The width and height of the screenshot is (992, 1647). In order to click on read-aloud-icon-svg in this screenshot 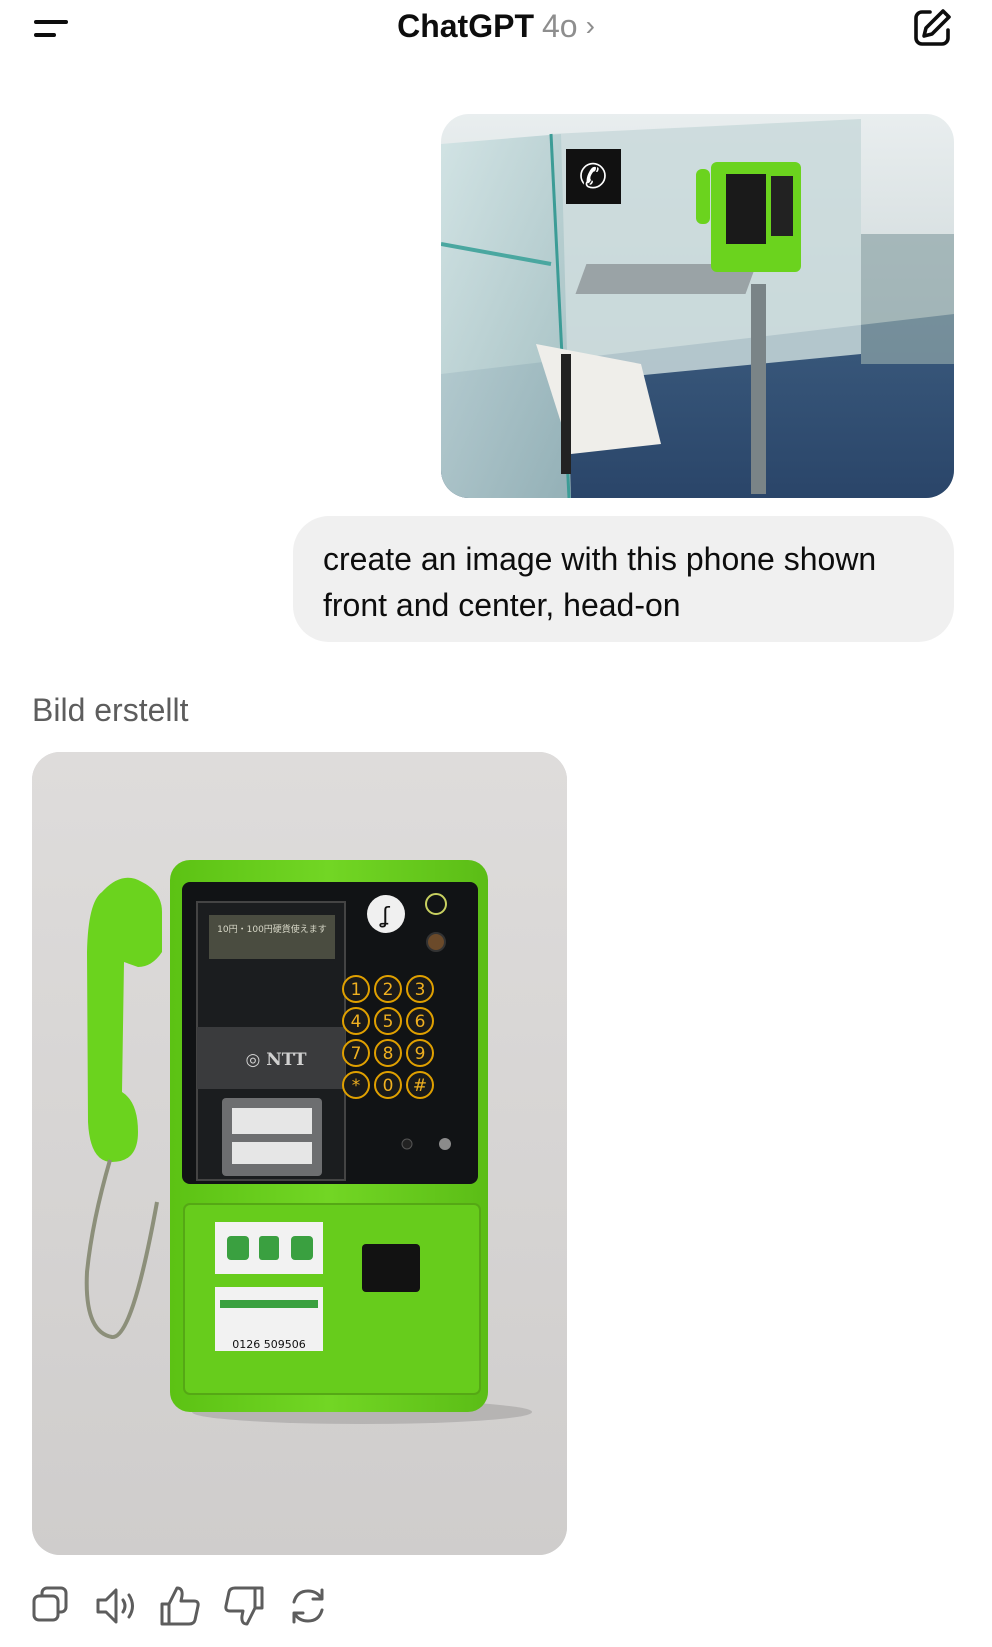, I will do `click(115, 1606)`.